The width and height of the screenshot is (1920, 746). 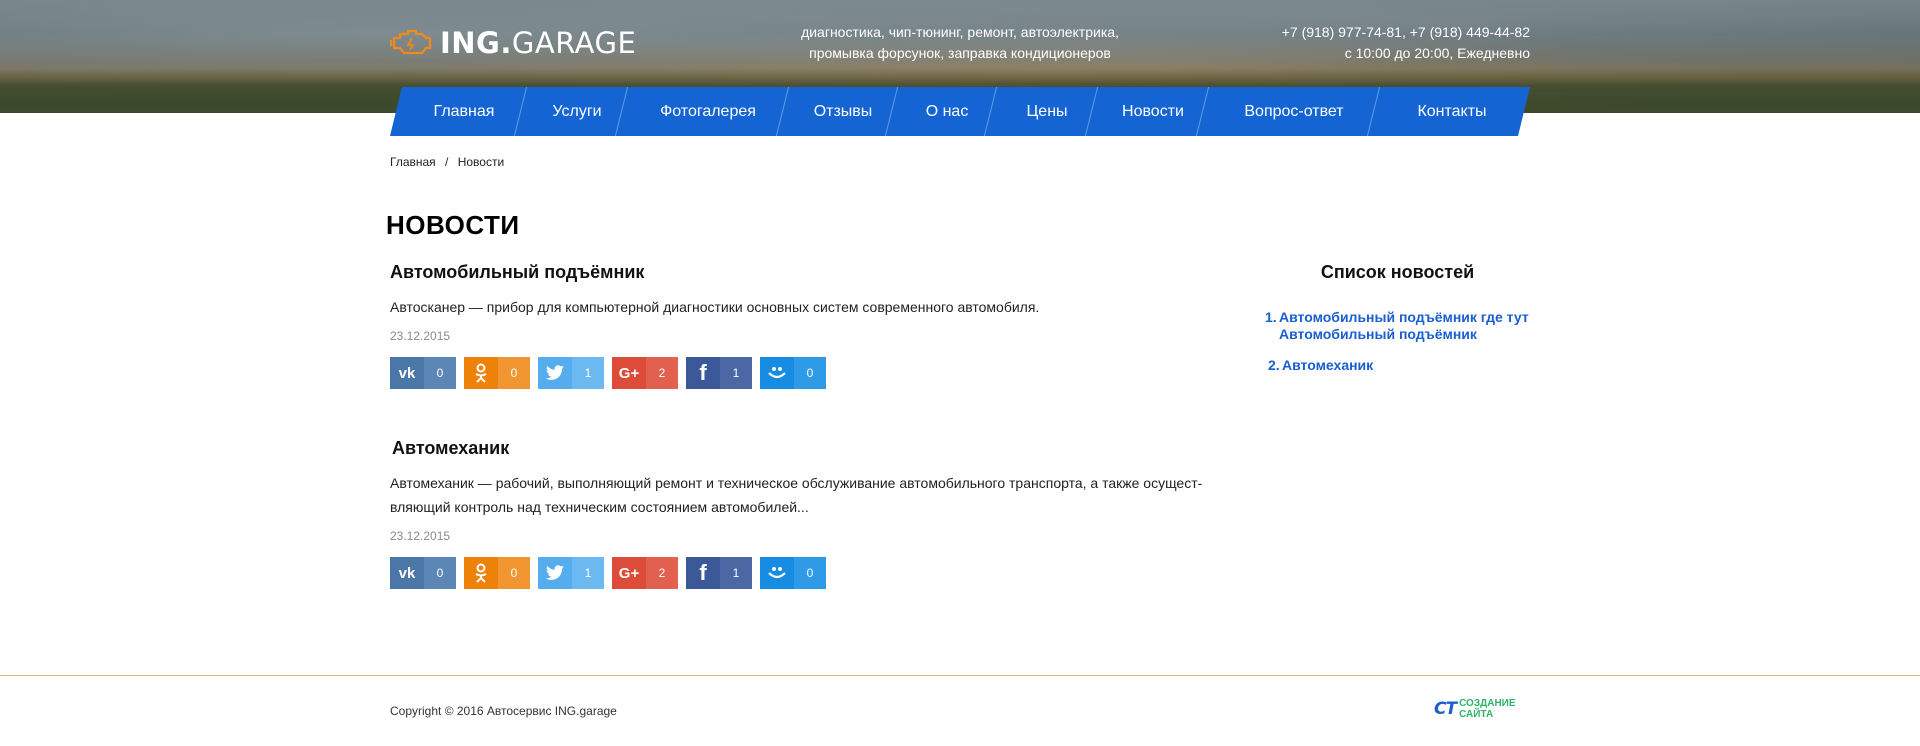 What do you see at coordinates (810, 272) in the screenshot?
I see `news-title: Автомобильный подъёмник` at bounding box center [810, 272].